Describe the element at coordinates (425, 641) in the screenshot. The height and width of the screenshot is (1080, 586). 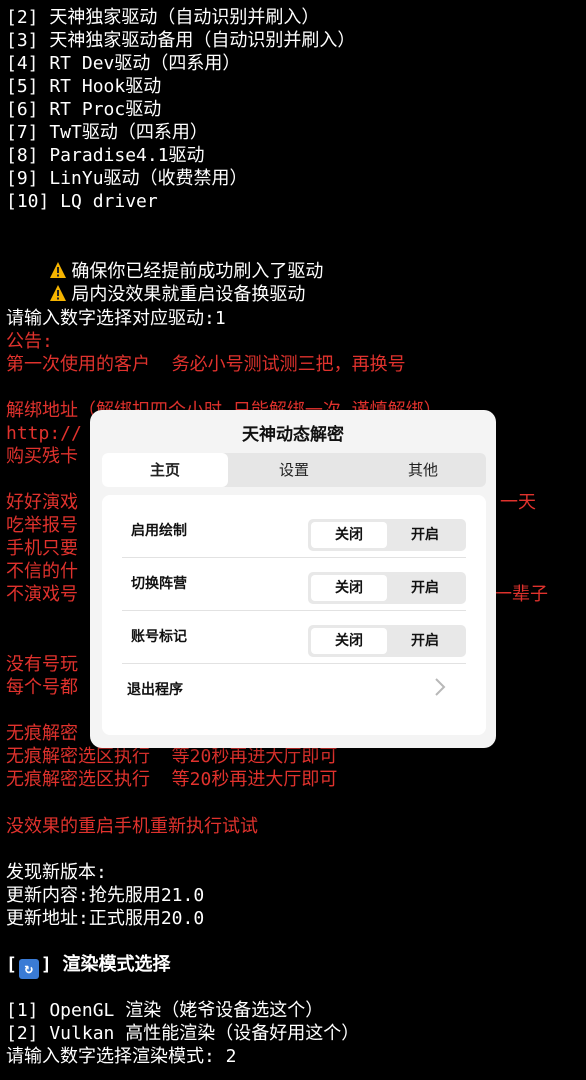
I see `mark-on-button: 开启` at that location.